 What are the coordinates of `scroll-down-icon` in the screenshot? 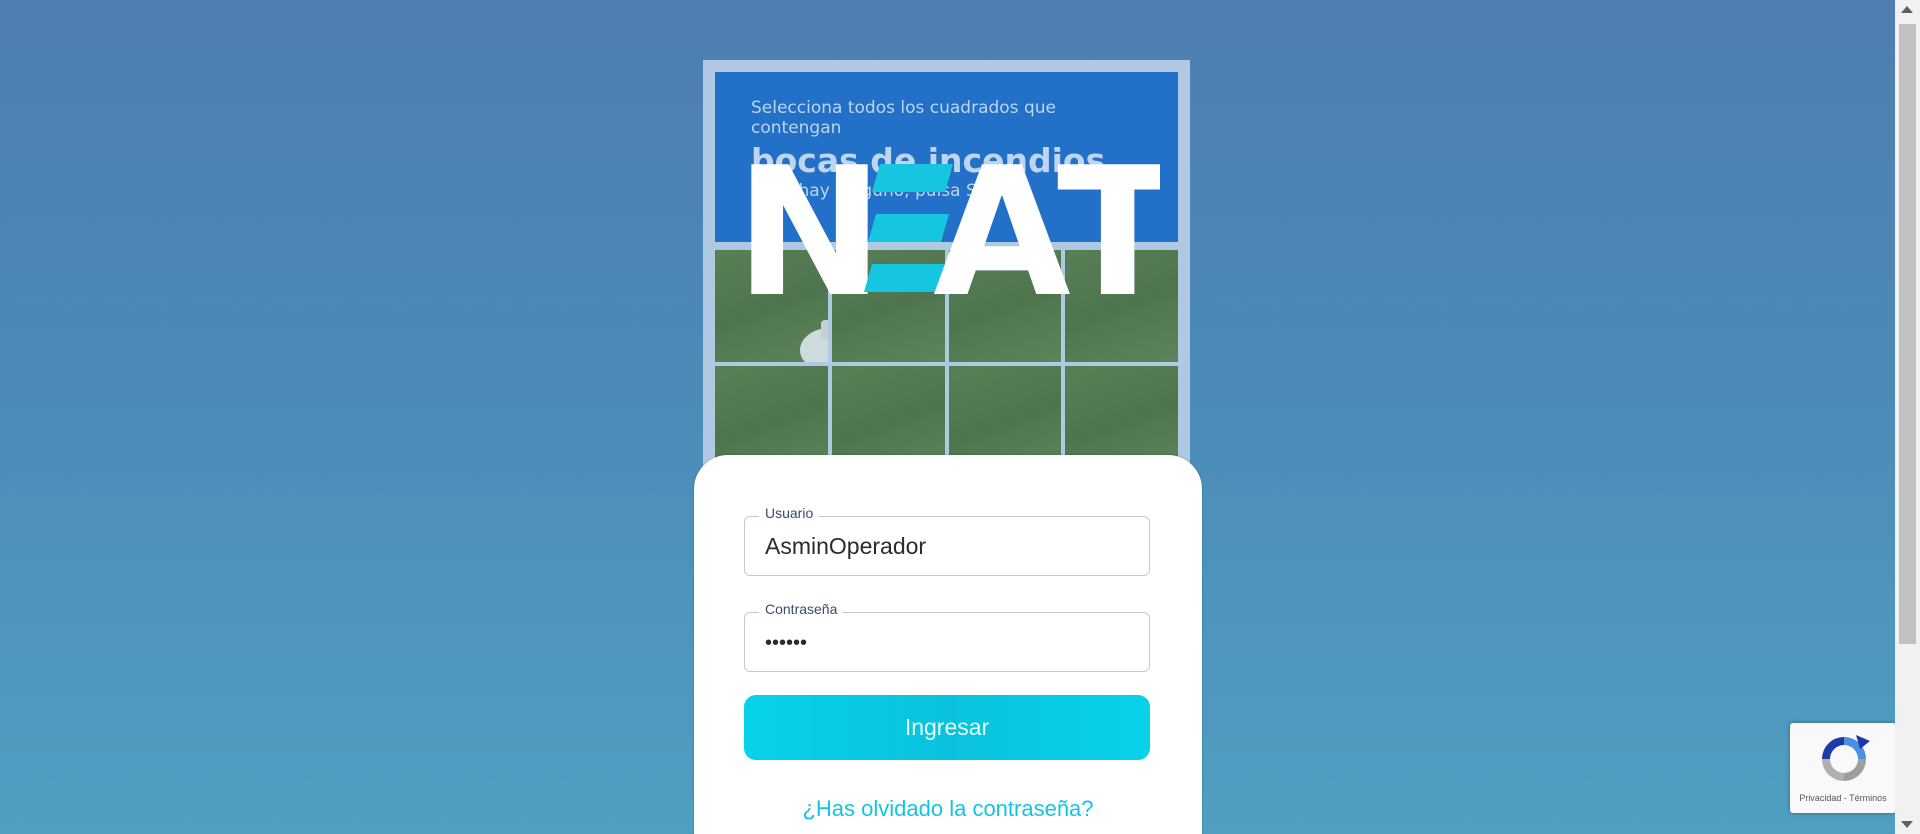 It's located at (1907, 824).